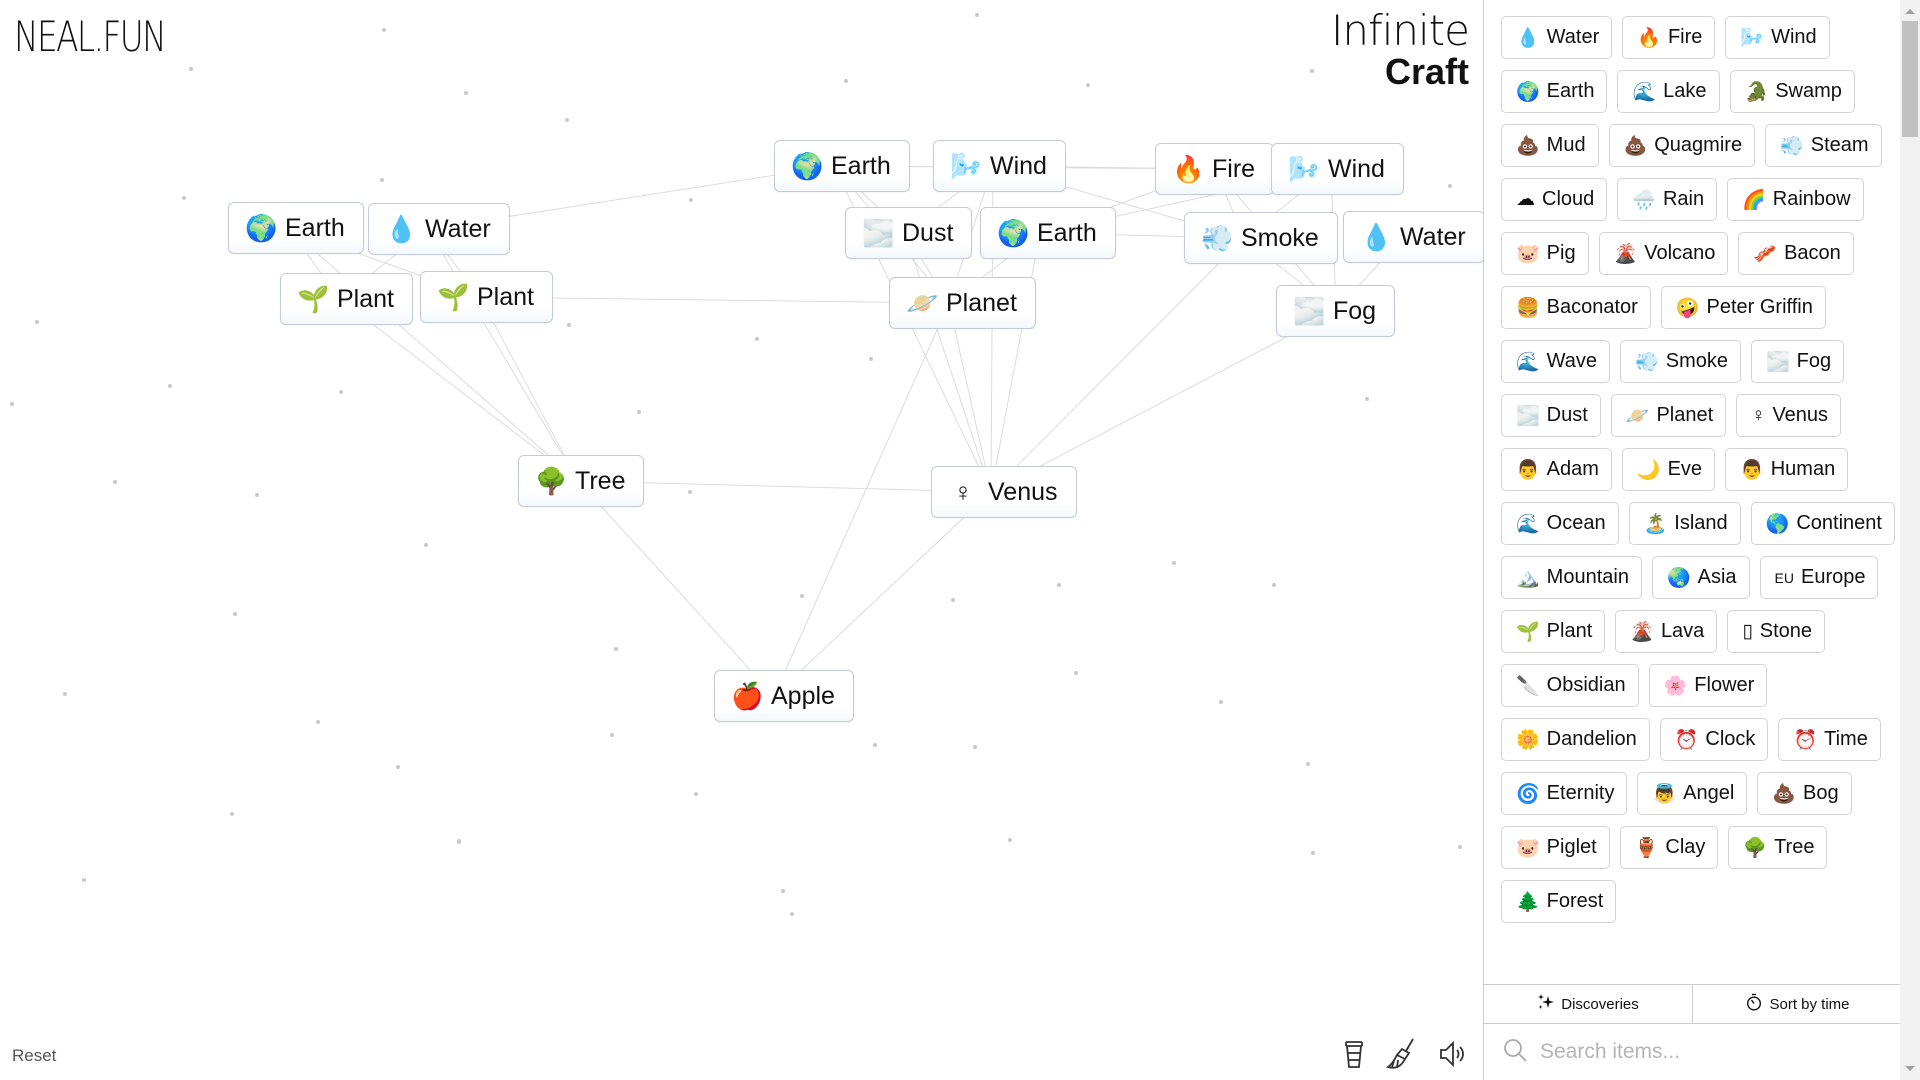 The image size is (1920, 1080). Describe the element at coordinates (1743, 307) in the screenshot. I see `sidebar-item-peter-griffin: 🤪 Peter Griffin` at that location.